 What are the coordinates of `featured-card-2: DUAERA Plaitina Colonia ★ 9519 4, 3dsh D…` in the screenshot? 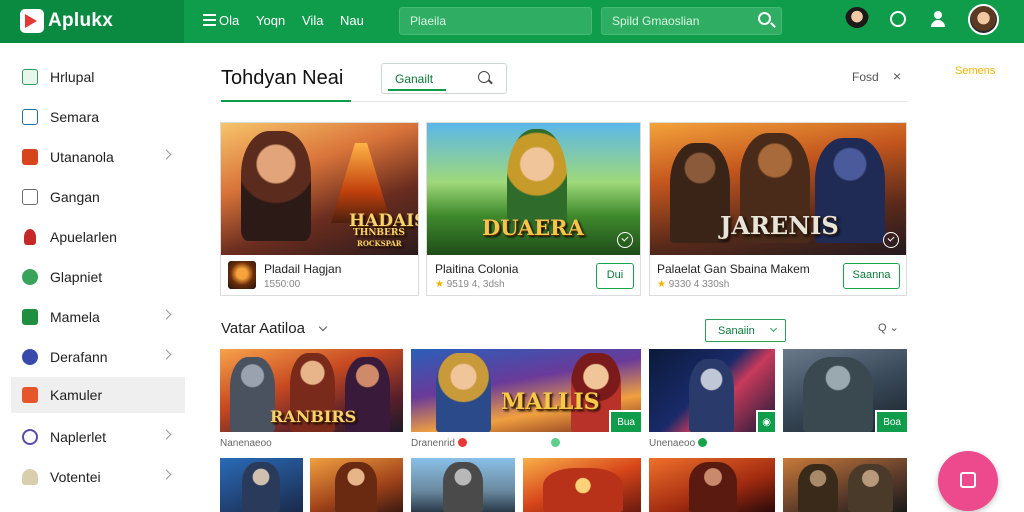 It's located at (533, 209).